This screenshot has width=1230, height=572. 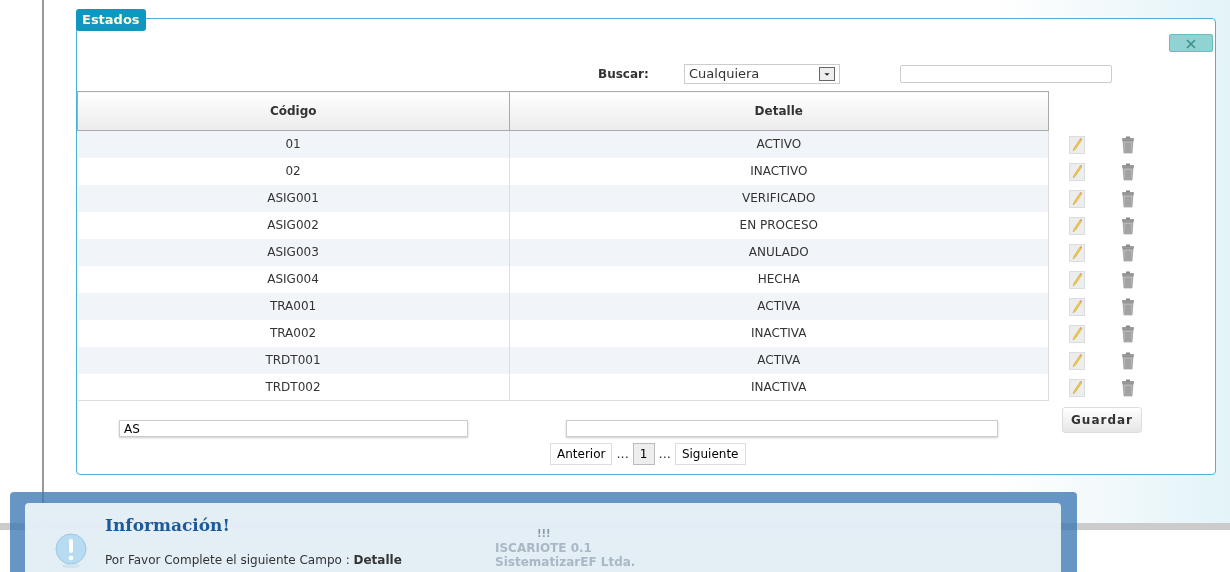 I want to click on column-header: Detalle, so click(x=779, y=111).